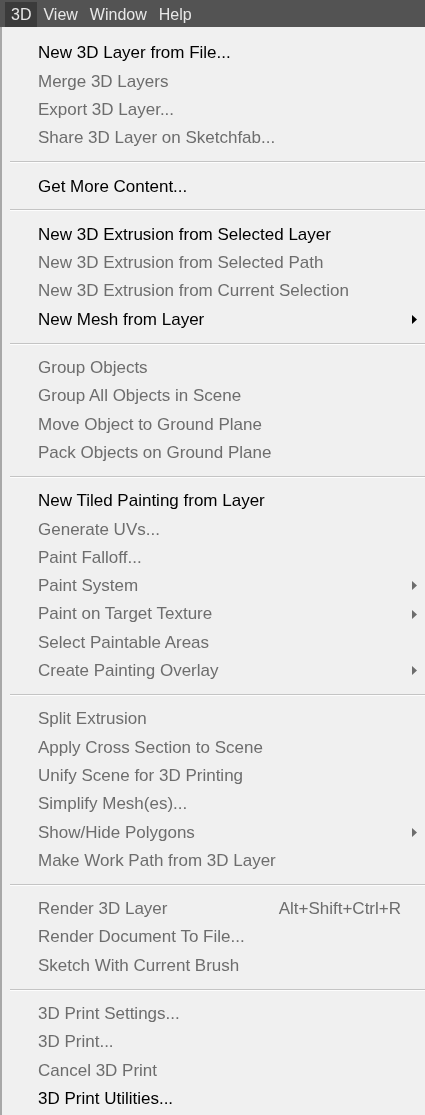  What do you see at coordinates (217, 234) in the screenshot?
I see `menu-item: New 3D Extrusion from Selected Layer` at bounding box center [217, 234].